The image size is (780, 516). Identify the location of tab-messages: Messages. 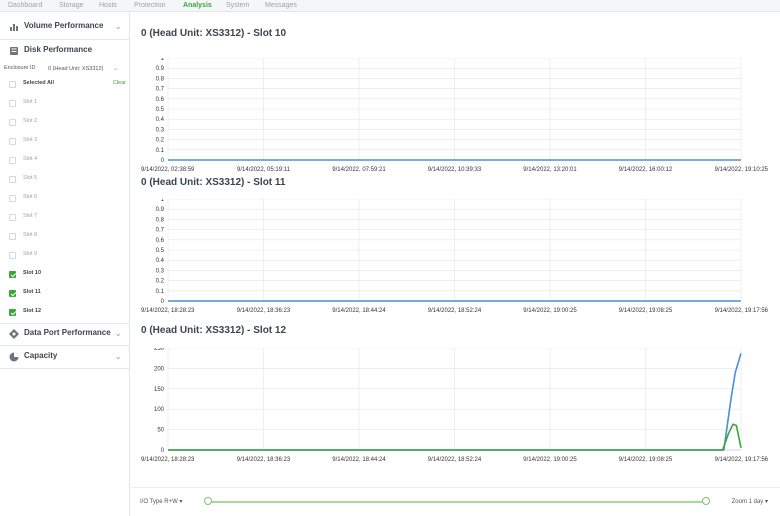
(281, 5).